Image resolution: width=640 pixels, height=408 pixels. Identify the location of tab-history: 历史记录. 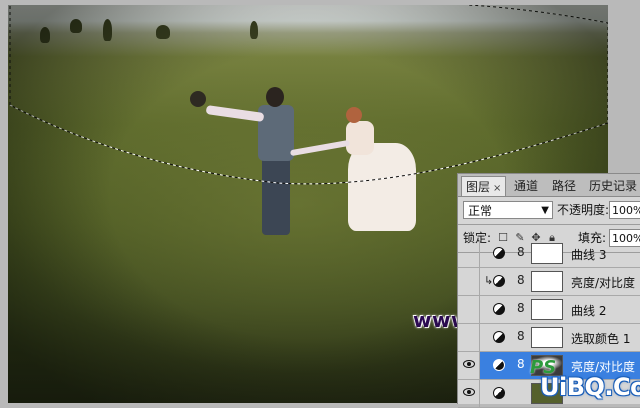
(612, 186).